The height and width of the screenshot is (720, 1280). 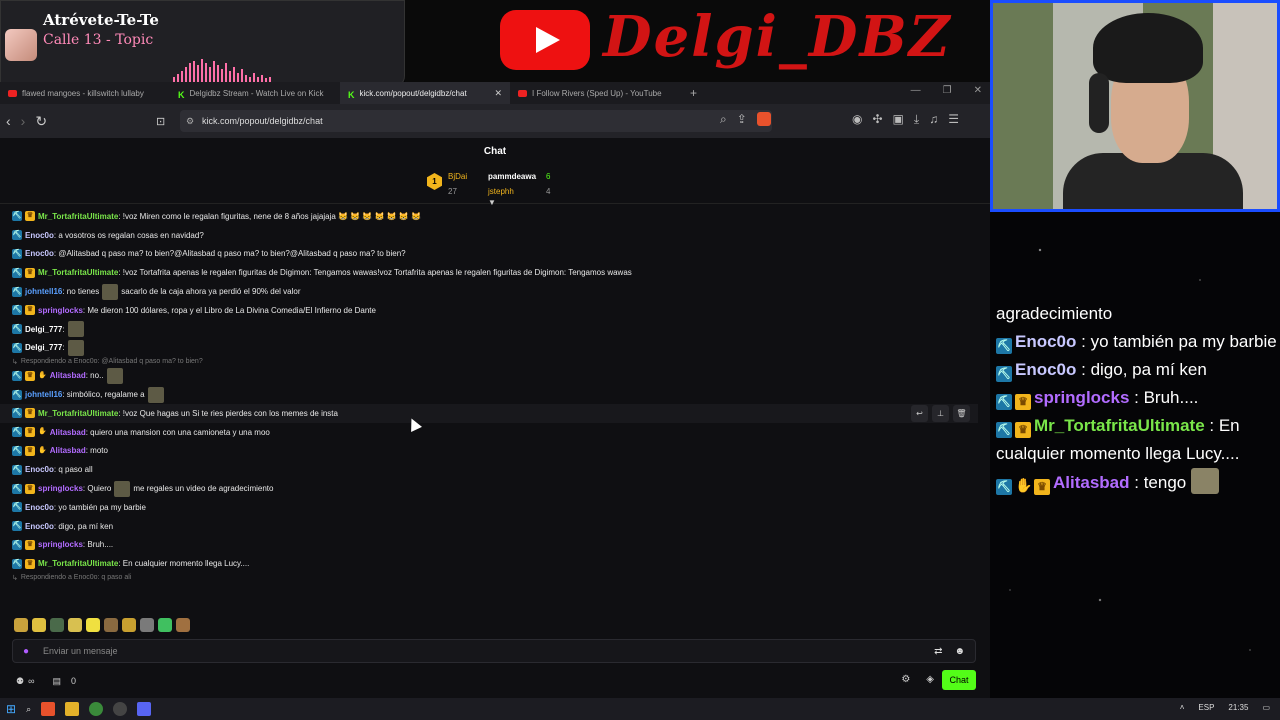 What do you see at coordinates (8, 121) in the screenshot?
I see `back-icon: ‹` at bounding box center [8, 121].